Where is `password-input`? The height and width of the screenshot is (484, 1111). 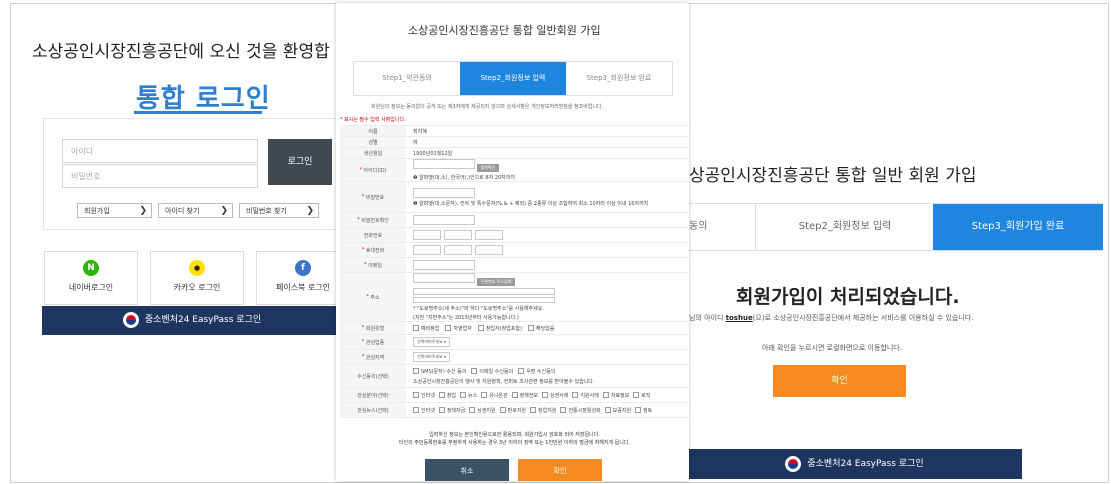
password-input is located at coordinates (444, 192).